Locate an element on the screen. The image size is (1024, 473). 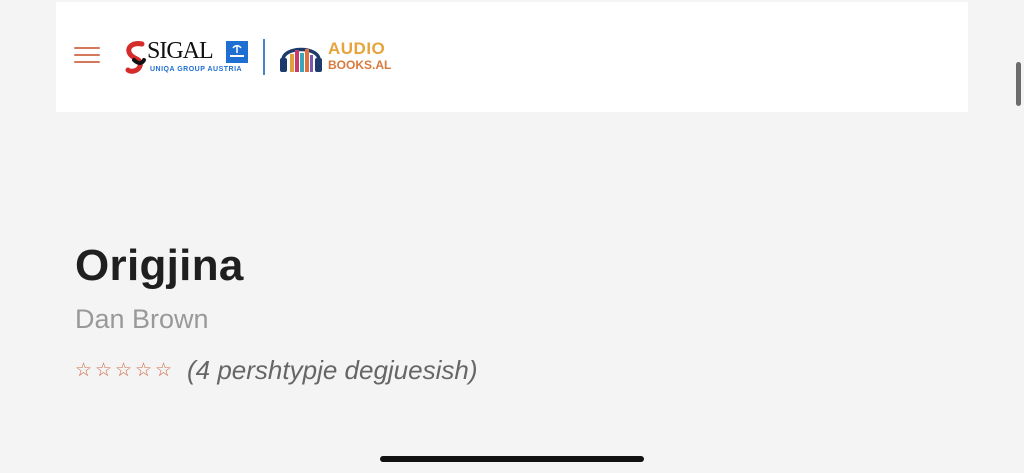
book-author: Dan Brown is located at coordinates (142, 319).